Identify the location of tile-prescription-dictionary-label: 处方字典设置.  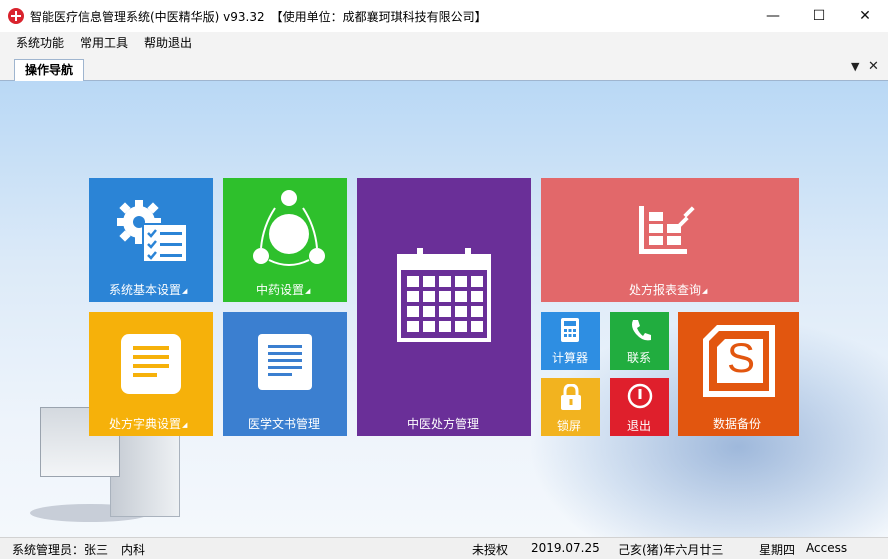
(145, 424).